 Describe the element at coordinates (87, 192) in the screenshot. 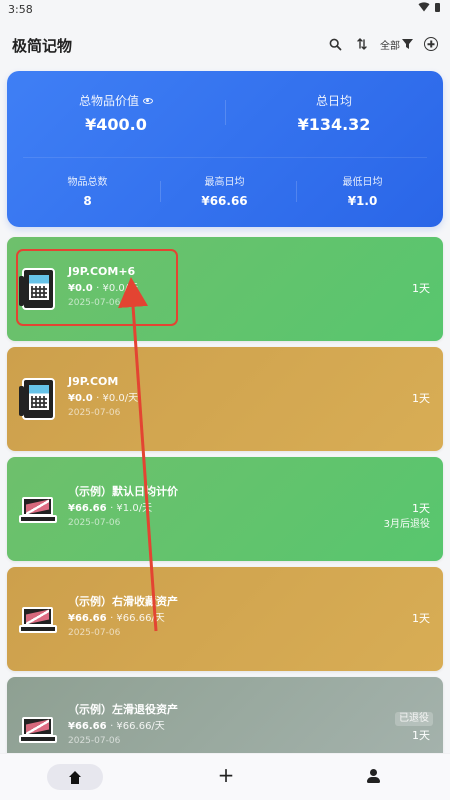

I see `item-count-stat: 物品总数 8` at that location.